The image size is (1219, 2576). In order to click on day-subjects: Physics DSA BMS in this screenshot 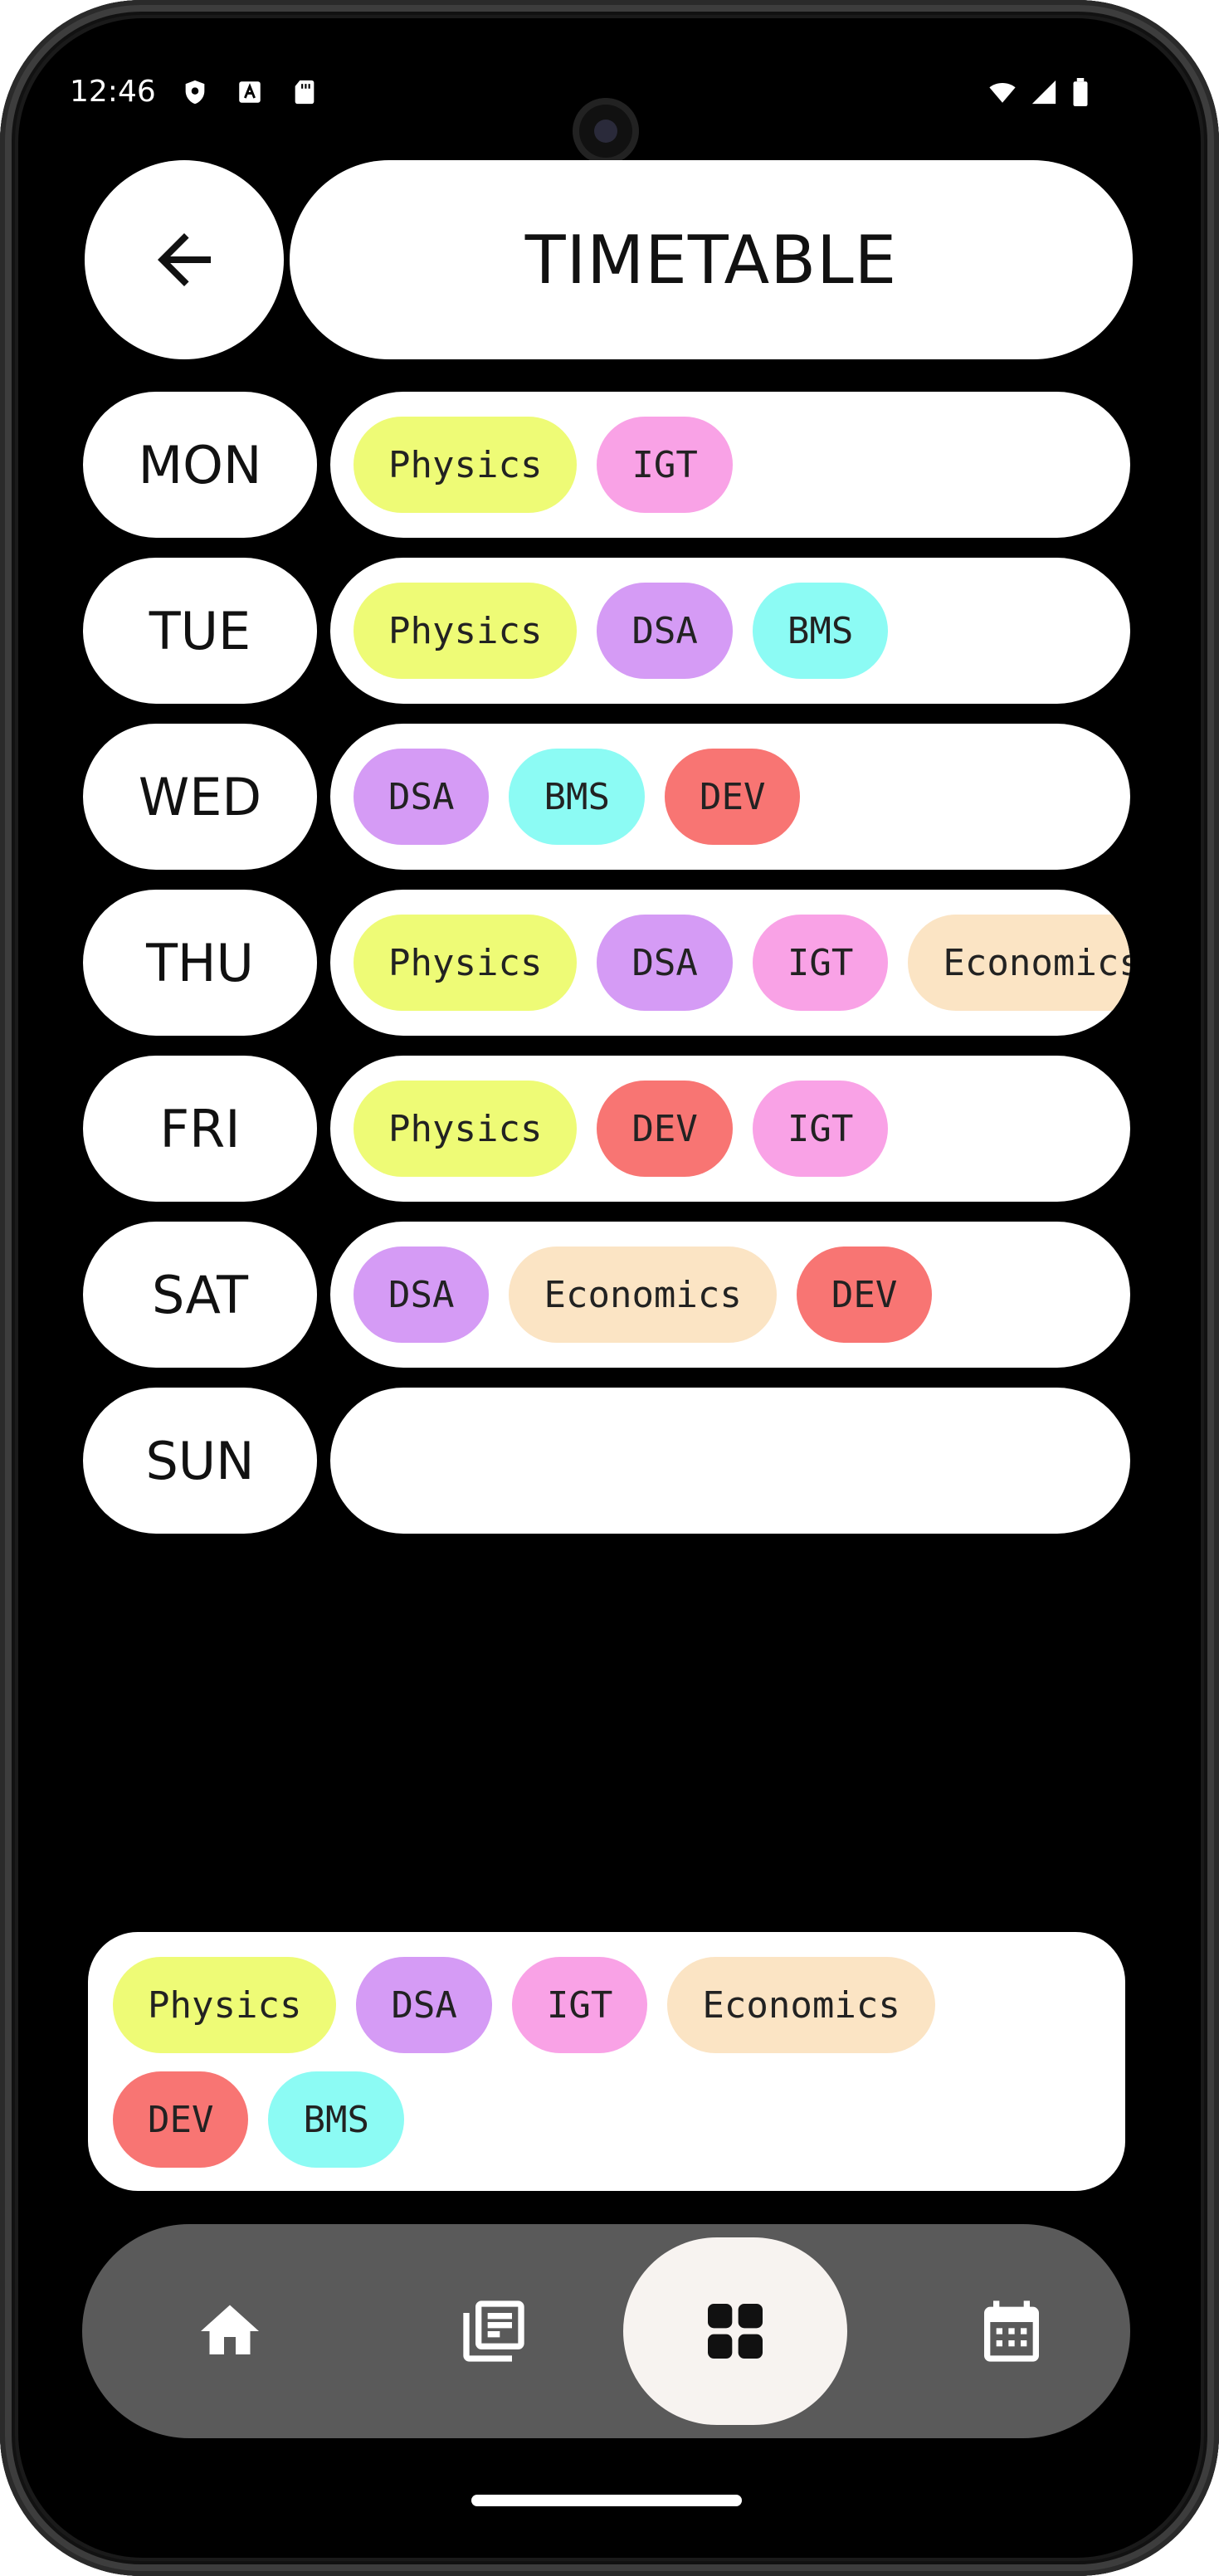, I will do `click(730, 631)`.